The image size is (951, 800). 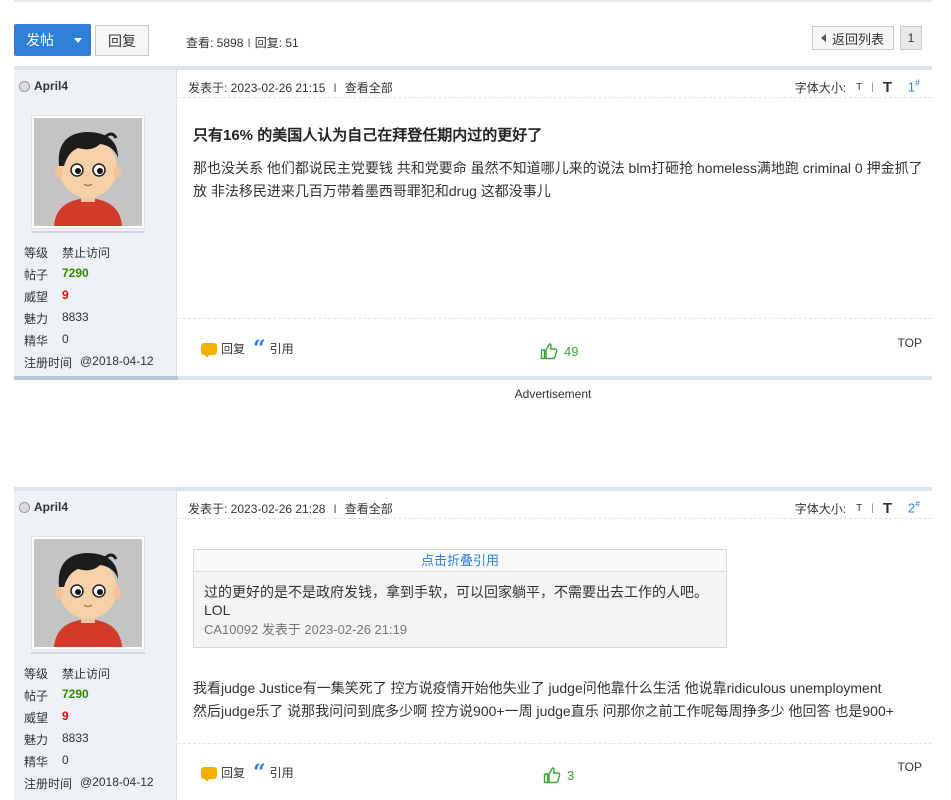 I want to click on page-number-button: 1, so click(x=911, y=38).